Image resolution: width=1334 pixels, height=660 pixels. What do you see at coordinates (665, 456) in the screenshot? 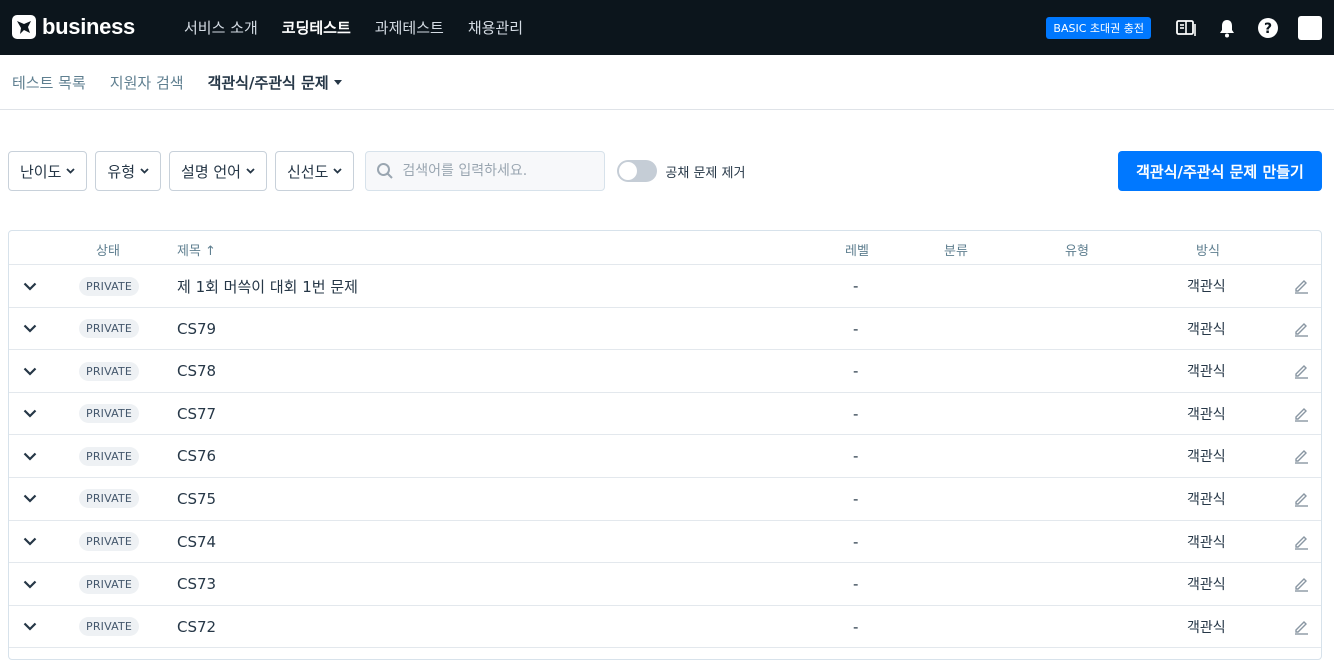
I see `table-row: PRIVATE CS76 - 객관식` at bounding box center [665, 456].